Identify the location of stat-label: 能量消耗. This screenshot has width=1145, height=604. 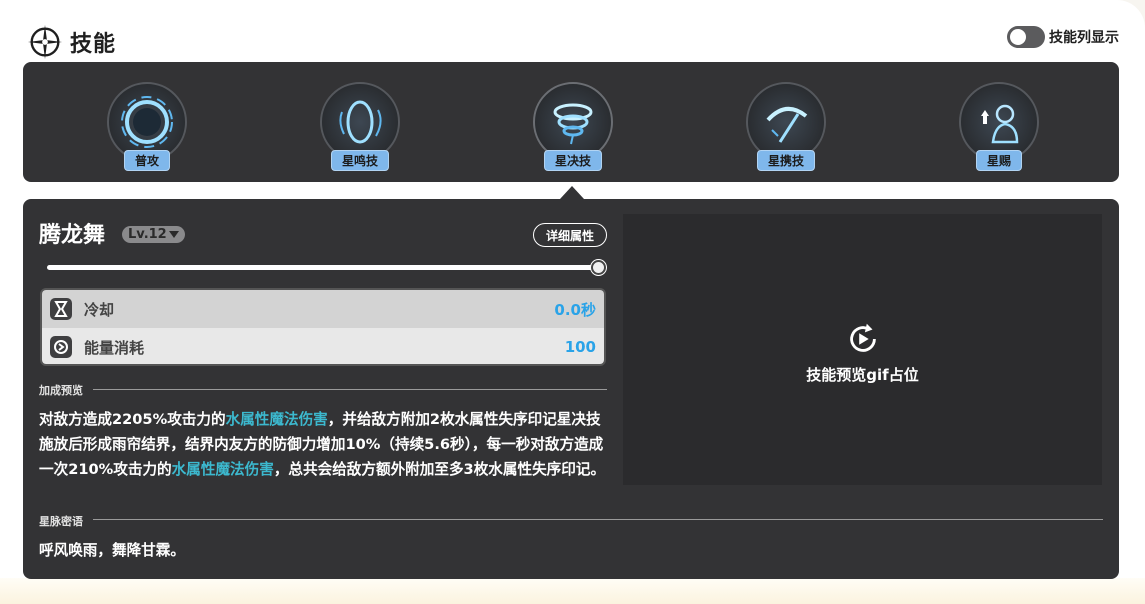
(114, 347).